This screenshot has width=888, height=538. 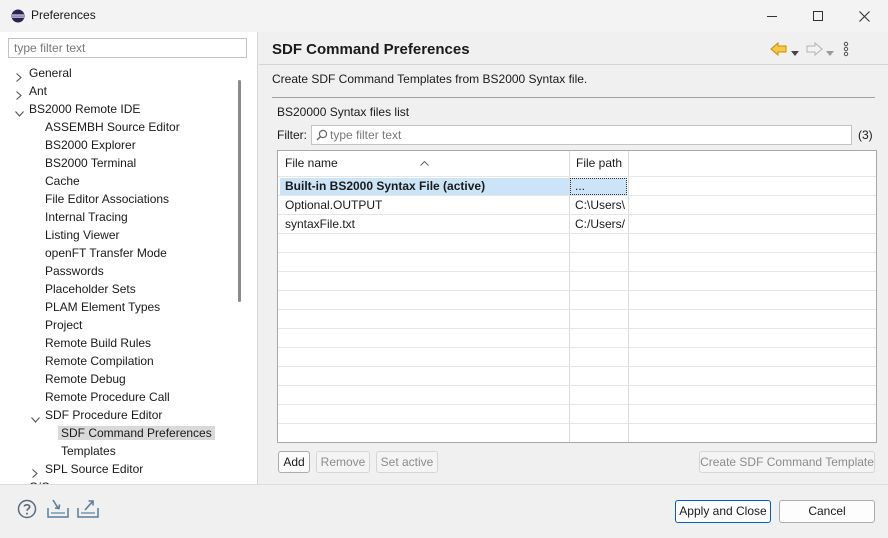 I want to click on sidebar-item-label: Templates, so click(x=88, y=451).